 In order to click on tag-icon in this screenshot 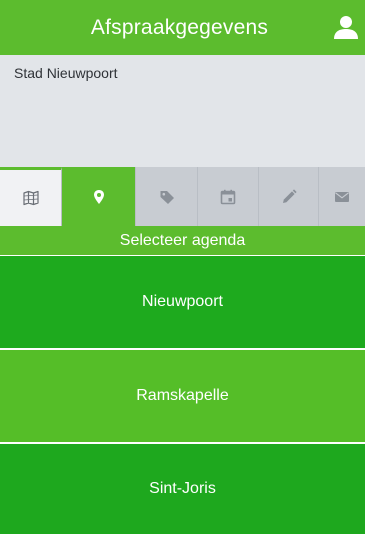, I will do `click(167, 197)`.